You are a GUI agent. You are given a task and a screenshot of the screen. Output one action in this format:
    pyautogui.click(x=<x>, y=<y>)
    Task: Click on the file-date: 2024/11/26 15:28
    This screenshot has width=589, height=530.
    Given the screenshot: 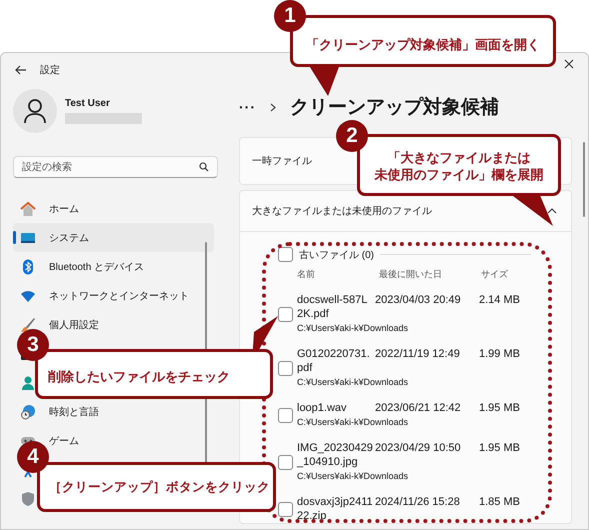 What is the action you would take?
    pyautogui.click(x=418, y=502)
    